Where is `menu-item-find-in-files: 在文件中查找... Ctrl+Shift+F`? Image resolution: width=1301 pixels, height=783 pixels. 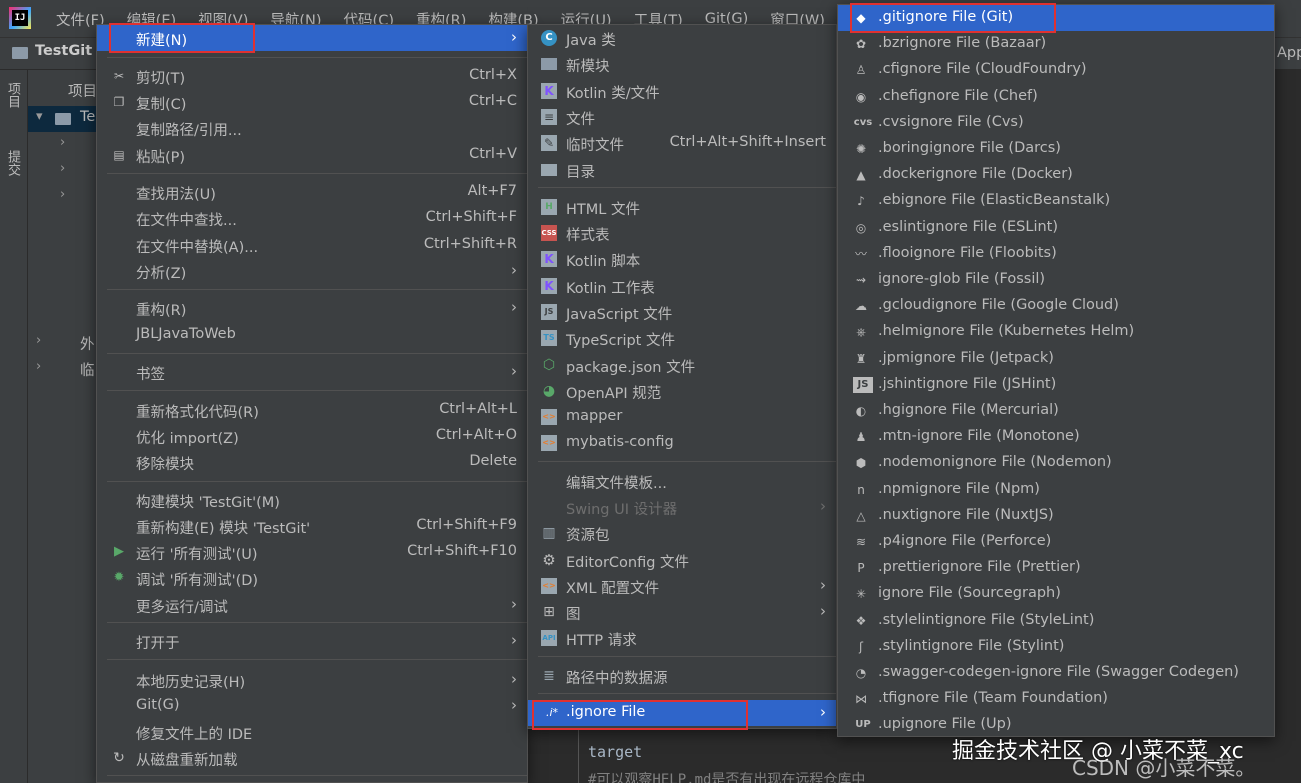
menu-item-find-in-files: 在文件中查找... Ctrl+Shift+F is located at coordinates (312, 218).